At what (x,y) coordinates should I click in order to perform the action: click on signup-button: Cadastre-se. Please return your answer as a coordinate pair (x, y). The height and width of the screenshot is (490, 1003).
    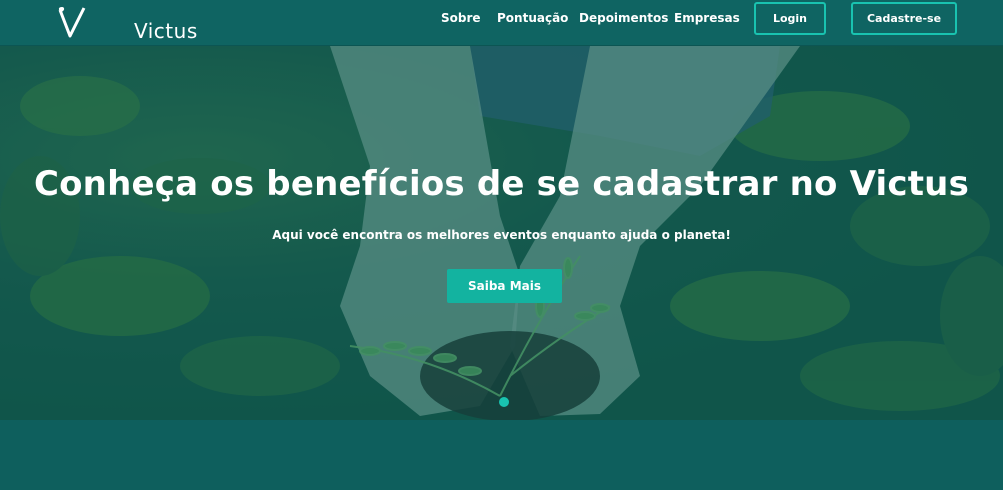
    Looking at the image, I should click on (904, 18).